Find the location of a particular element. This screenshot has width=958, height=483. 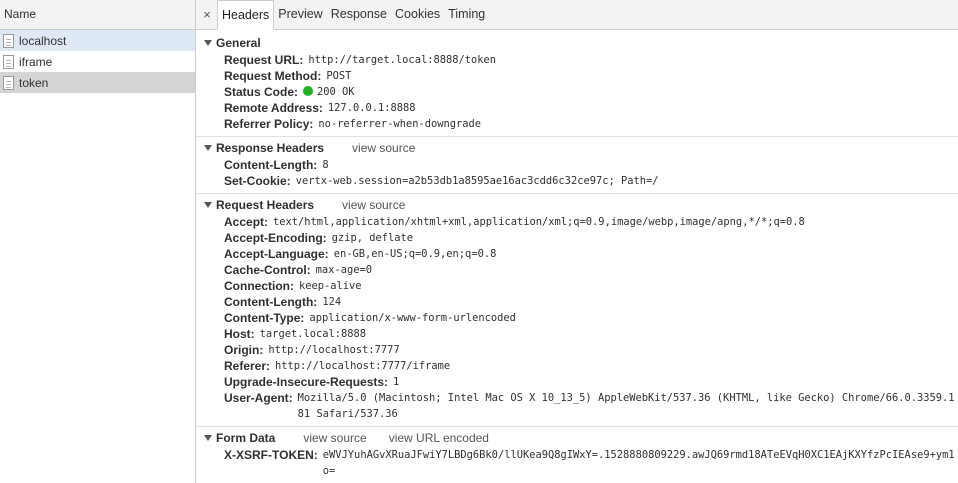

header-row: Accept-Encoding: gzip, deflate is located at coordinates (577, 238).